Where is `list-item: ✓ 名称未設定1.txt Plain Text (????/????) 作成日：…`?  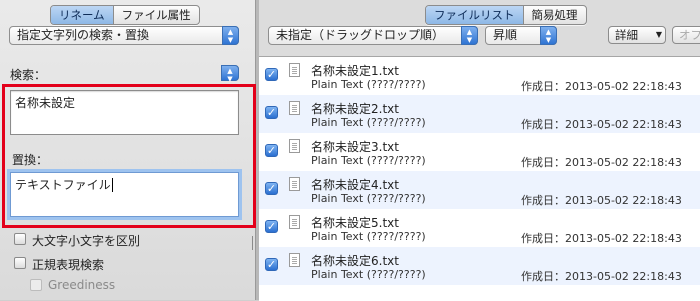
list-item: ✓ 名称未設定1.txt Plain Text (????/????) 作成日：… is located at coordinates (479, 76).